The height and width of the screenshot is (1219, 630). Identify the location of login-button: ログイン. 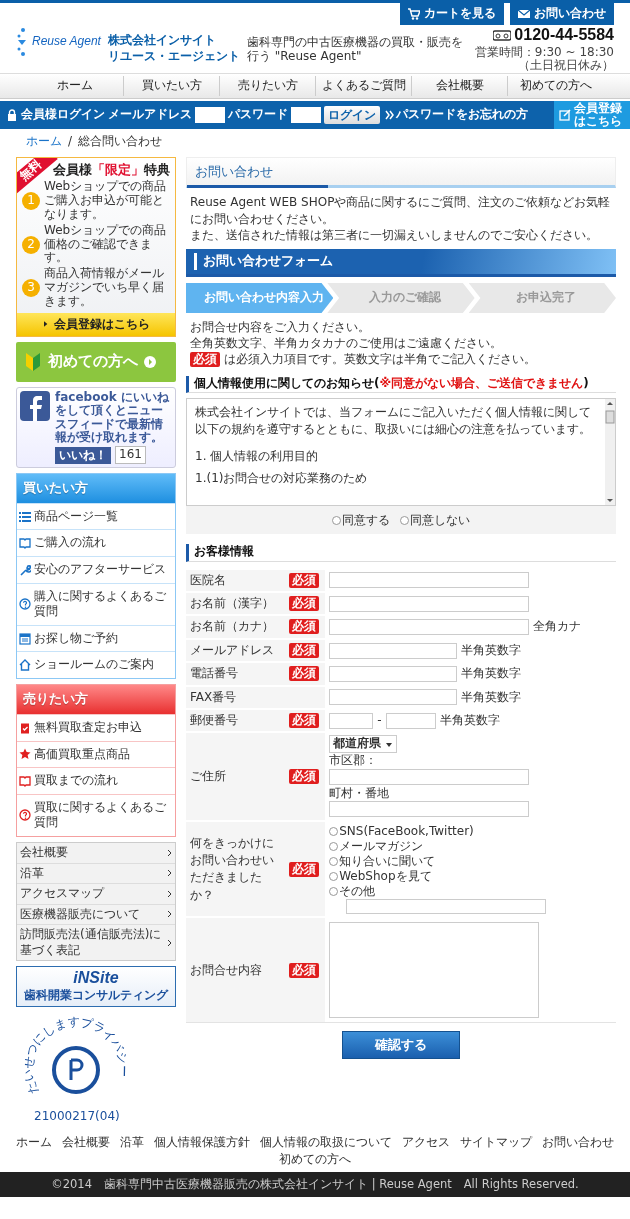
(352, 115).